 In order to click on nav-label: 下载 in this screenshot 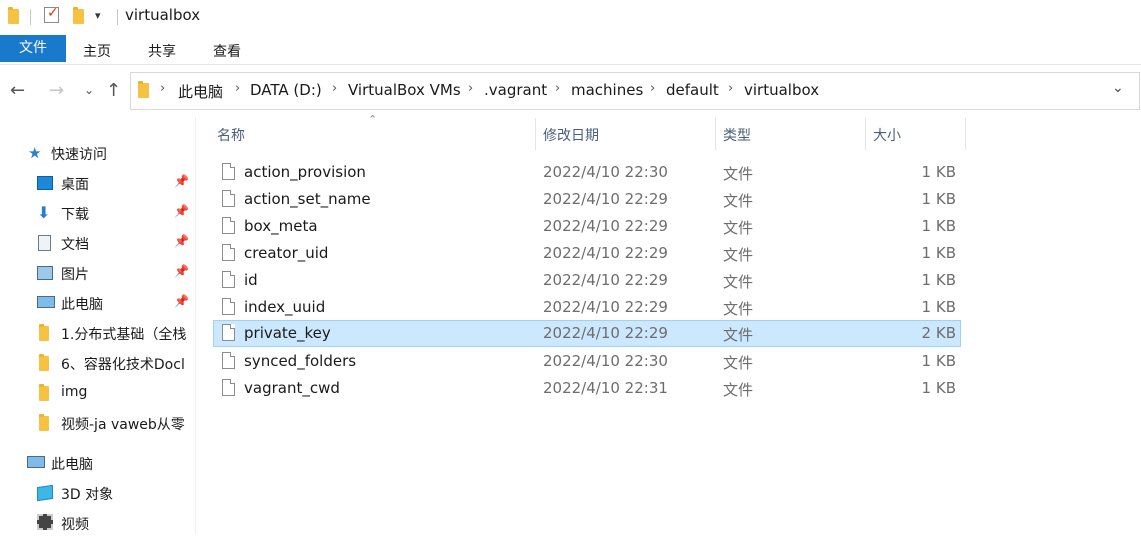, I will do `click(75, 215)`.